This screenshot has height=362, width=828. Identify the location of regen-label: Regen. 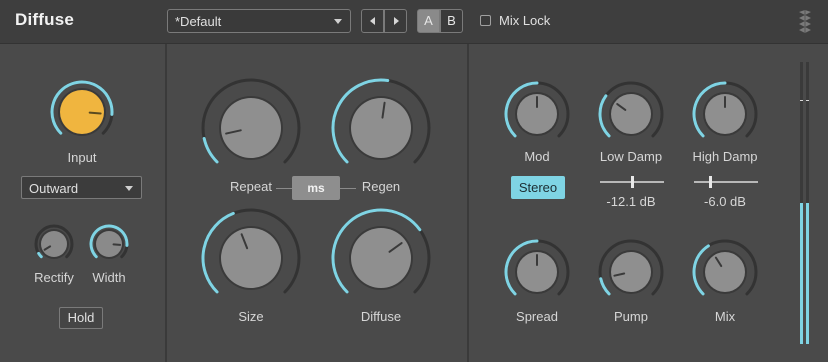
(381, 186).